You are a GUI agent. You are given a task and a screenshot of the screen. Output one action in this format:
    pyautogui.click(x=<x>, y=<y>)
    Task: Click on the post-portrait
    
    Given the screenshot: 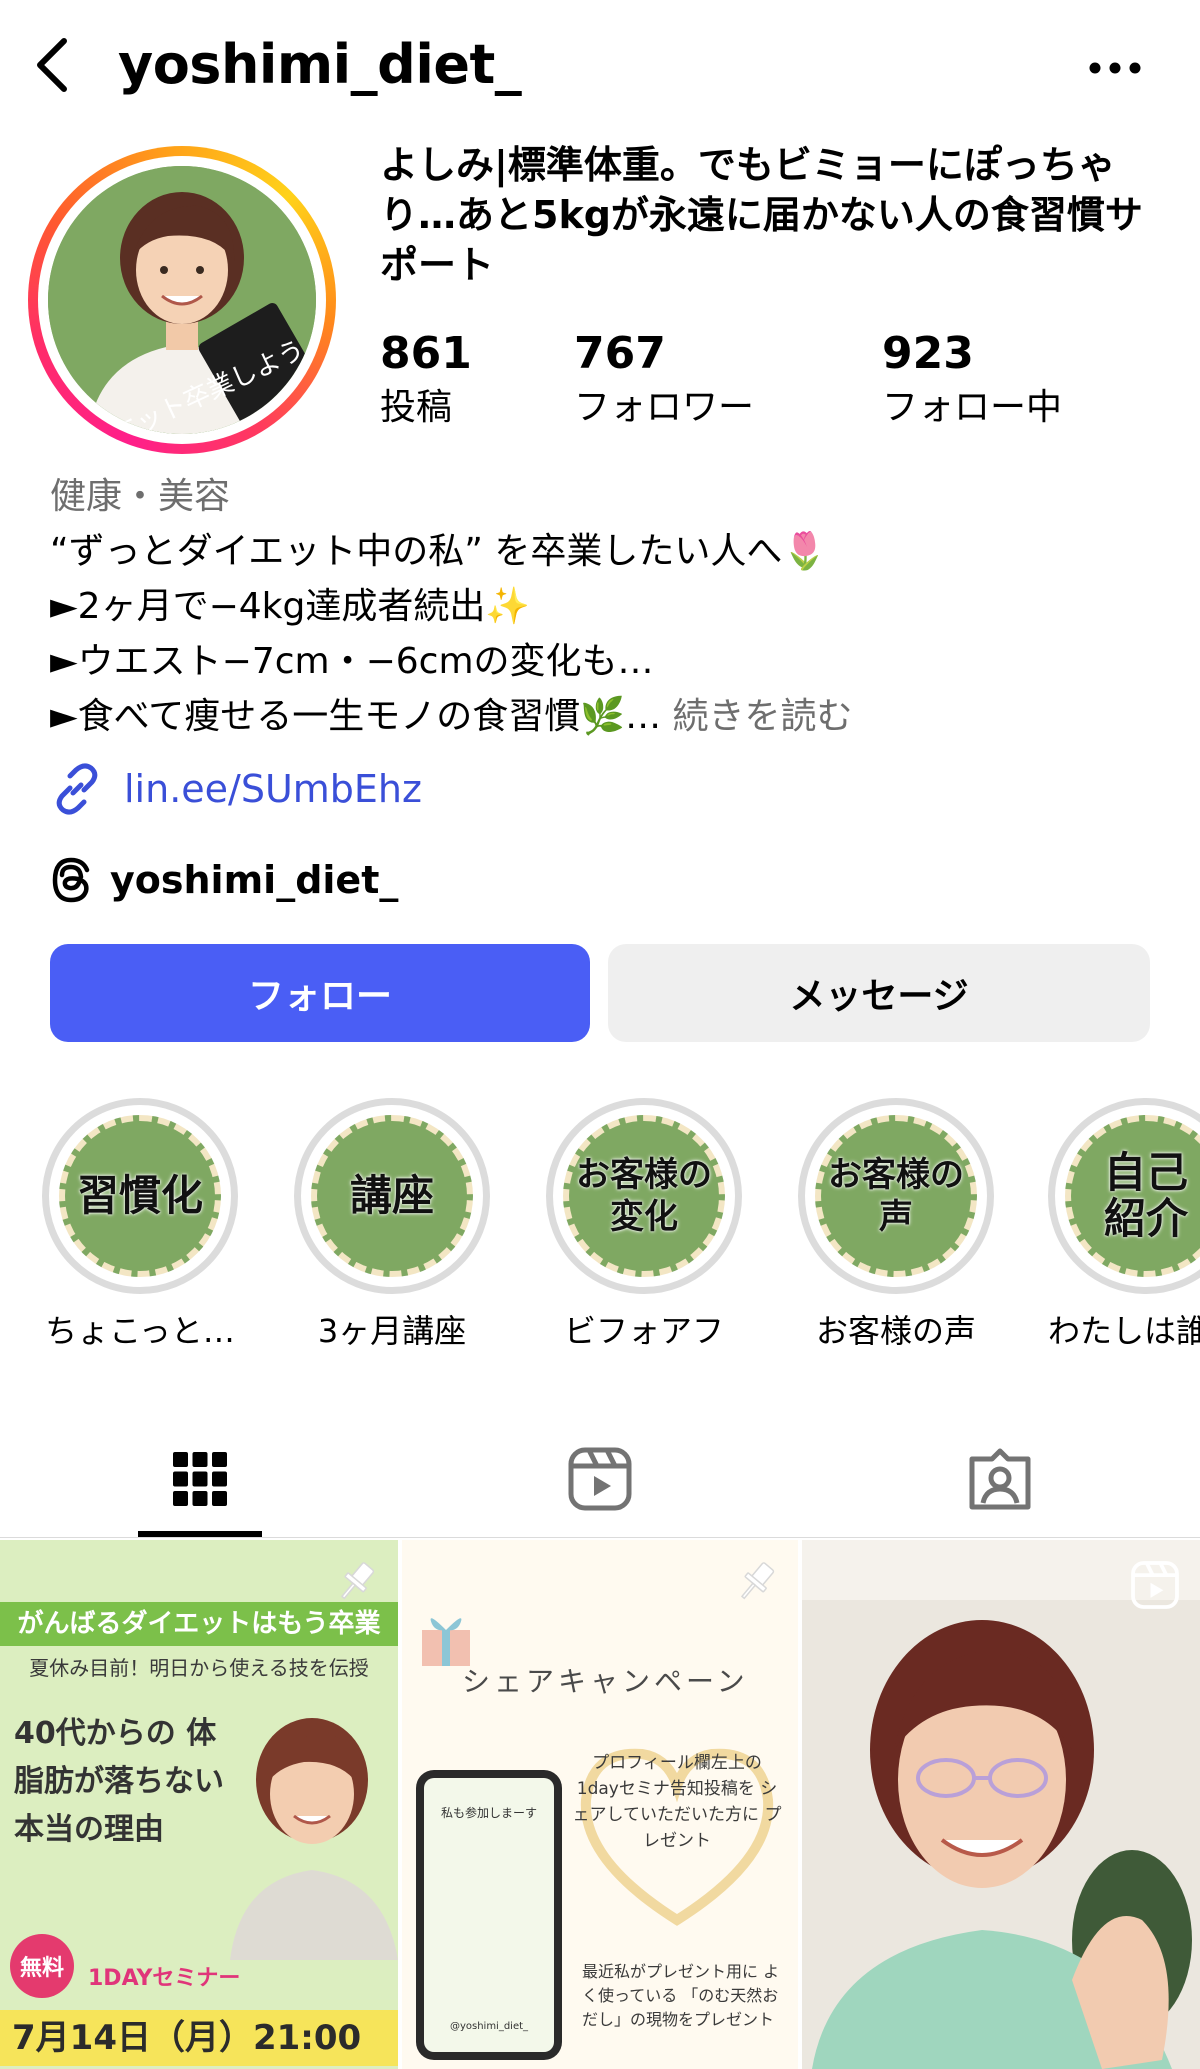 What is the action you would take?
    pyautogui.click(x=314, y=1839)
    